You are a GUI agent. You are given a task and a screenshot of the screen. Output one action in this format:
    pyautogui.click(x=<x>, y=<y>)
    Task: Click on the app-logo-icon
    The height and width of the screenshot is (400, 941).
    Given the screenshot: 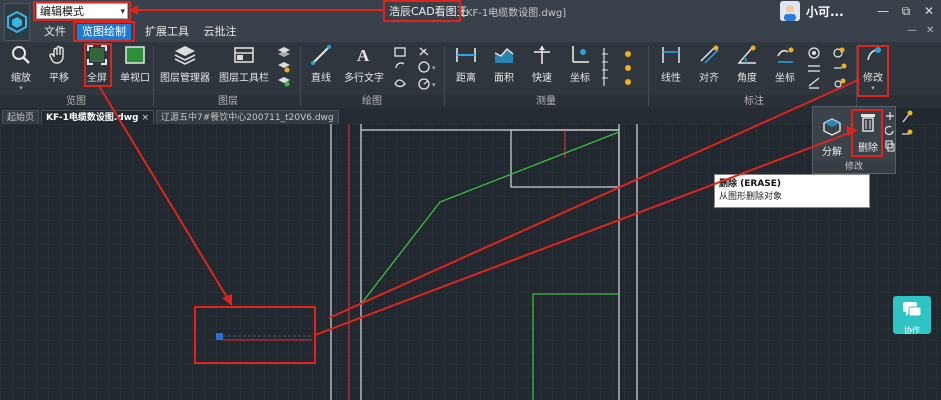 What is the action you would take?
    pyautogui.click(x=17, y=22)
    